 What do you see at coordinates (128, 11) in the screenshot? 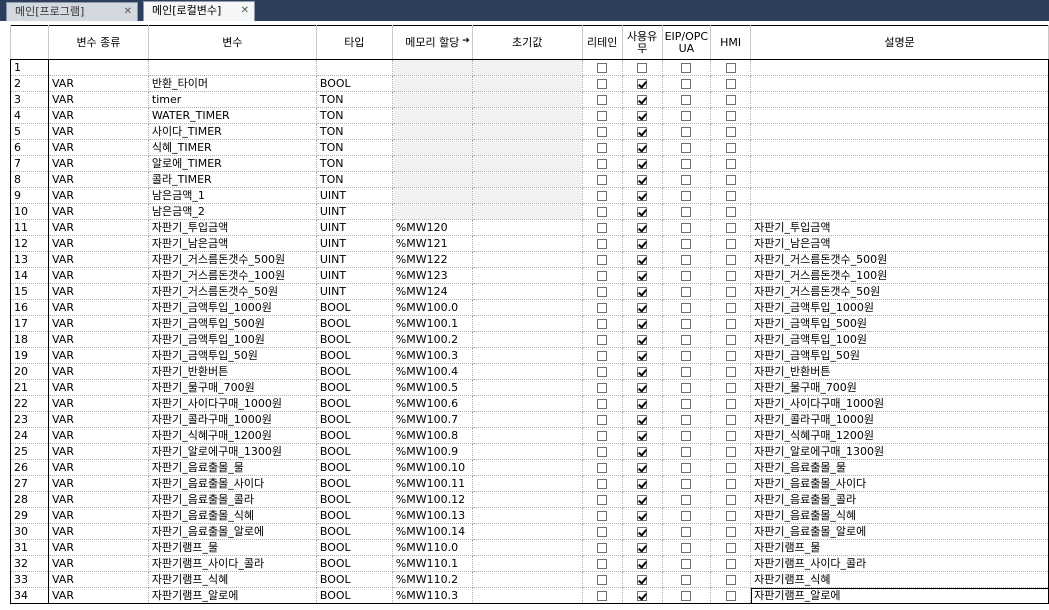
I see `close-icon: ✕` at bounding box center [128, 11].